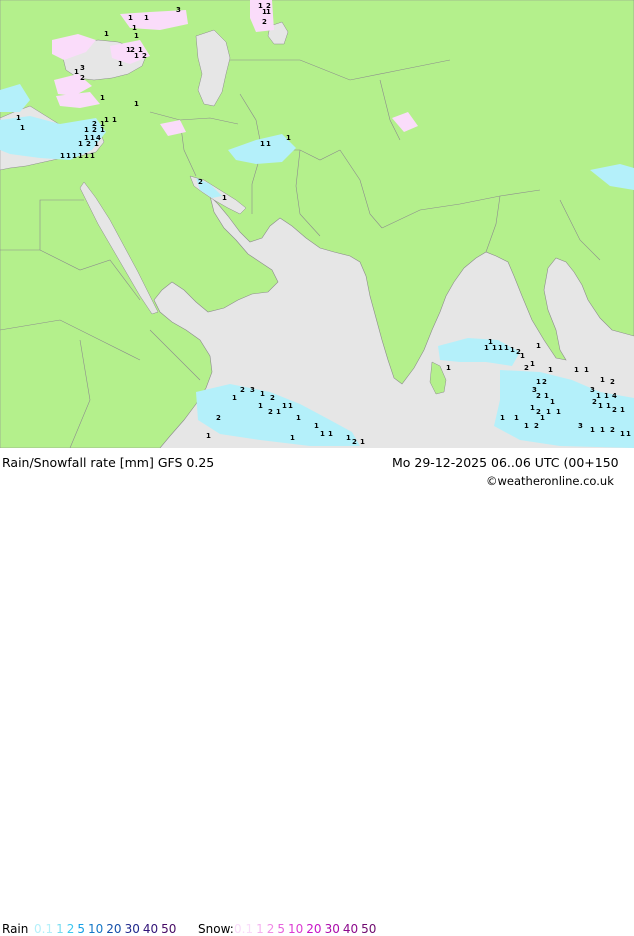 This screenshot has height=936, width=634. What do you see at coordinates (314, 929) in the screenshot?
I see `snow-scale-value-5: 20` at bounding box center [314, 929].